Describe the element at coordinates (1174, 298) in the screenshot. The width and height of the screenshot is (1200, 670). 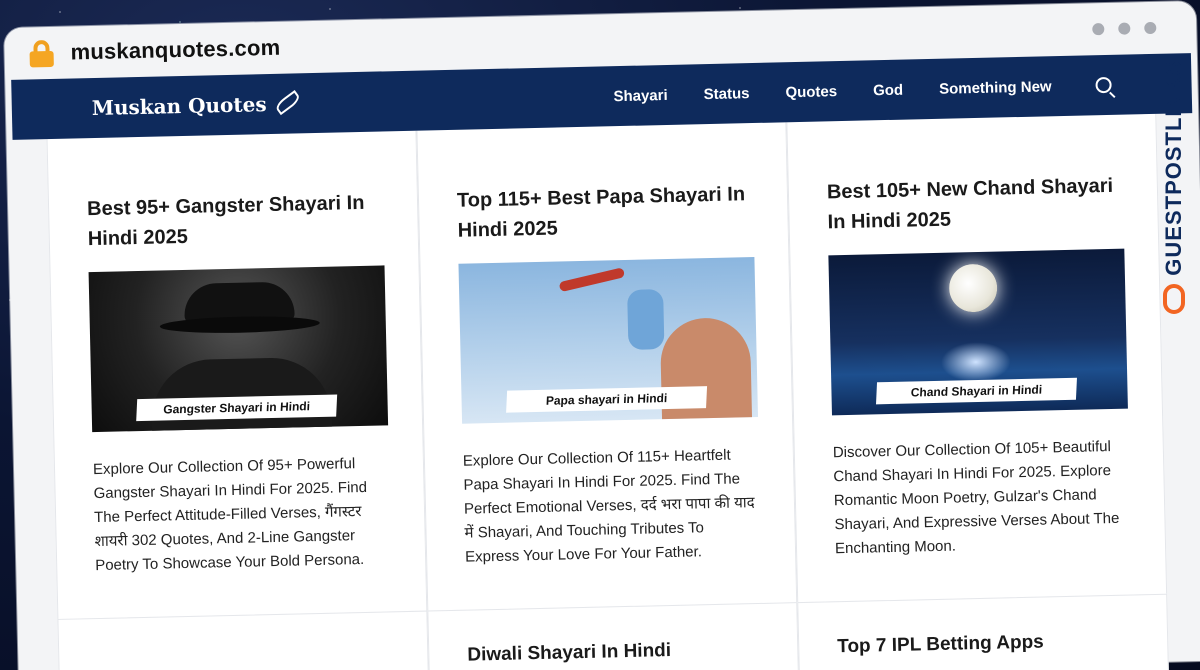
I see `link-icon` at that location.